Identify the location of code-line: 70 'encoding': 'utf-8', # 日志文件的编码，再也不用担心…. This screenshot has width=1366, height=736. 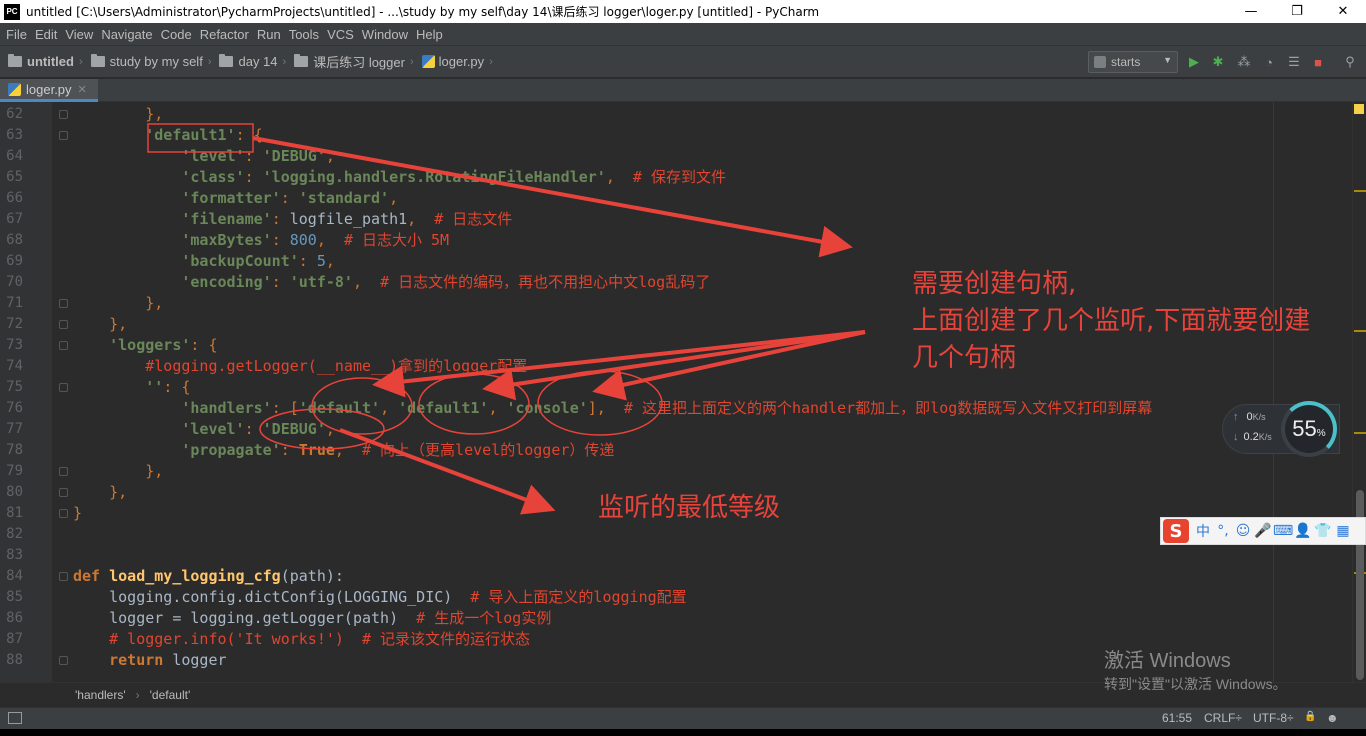
(676, 282).